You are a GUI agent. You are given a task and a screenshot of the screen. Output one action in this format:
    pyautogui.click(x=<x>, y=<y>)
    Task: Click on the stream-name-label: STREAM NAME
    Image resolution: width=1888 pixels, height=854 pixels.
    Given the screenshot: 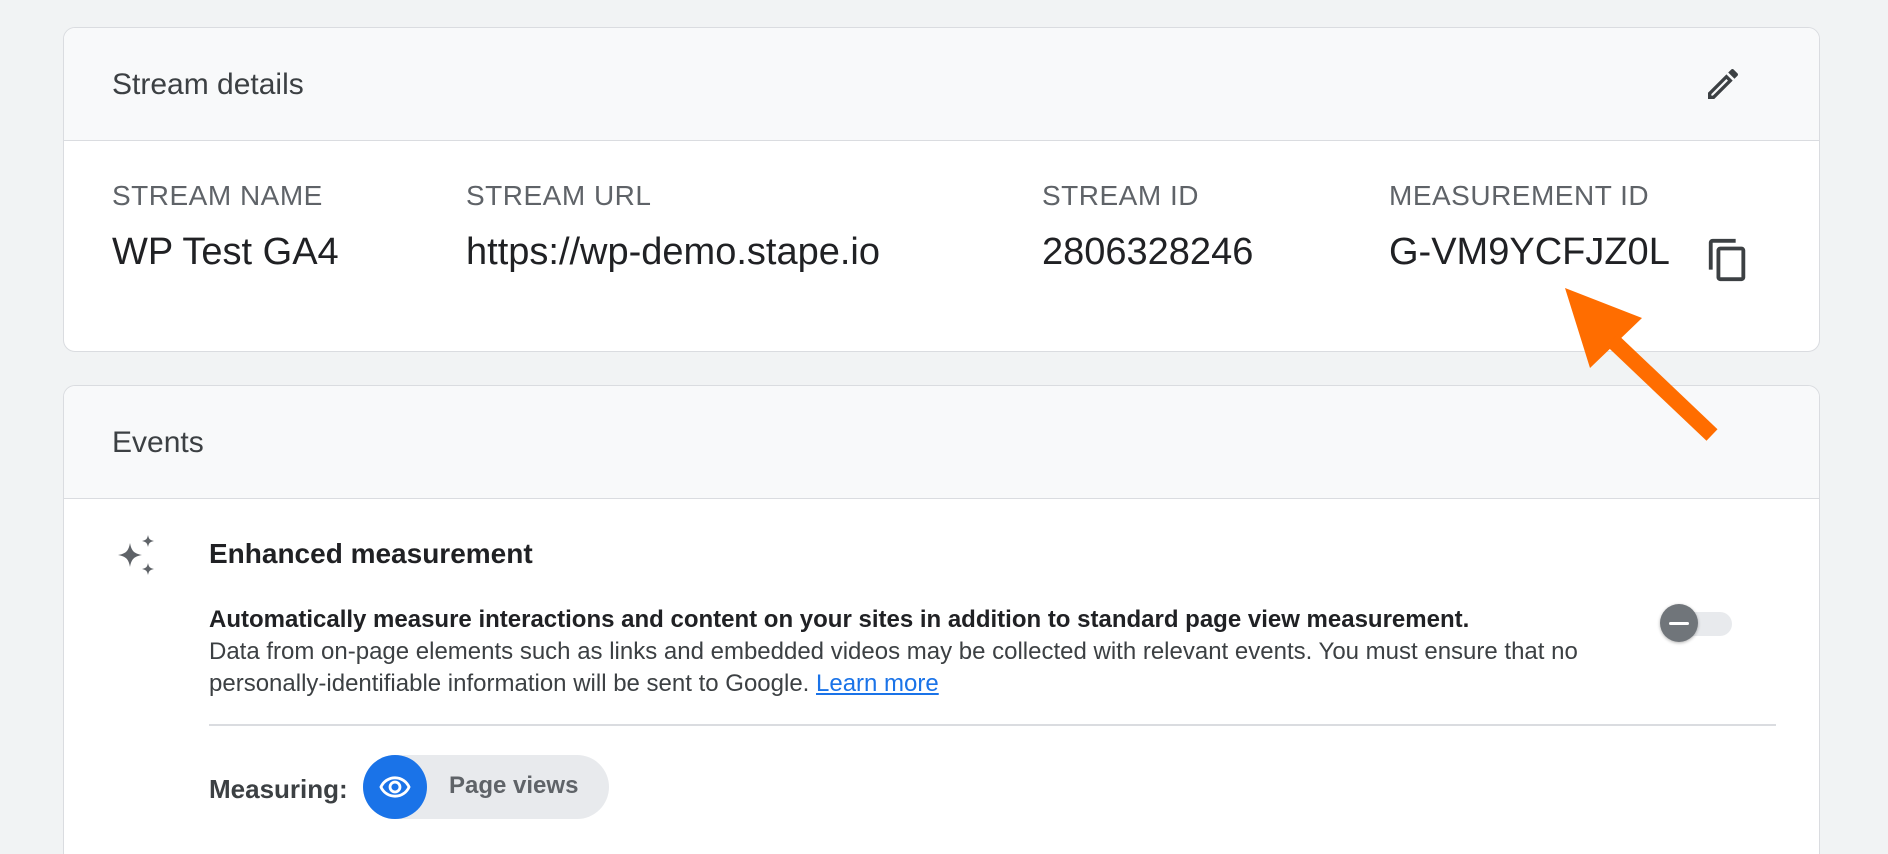 What is the action you would take?
    pyautogui.click(x=217, y=195)
    